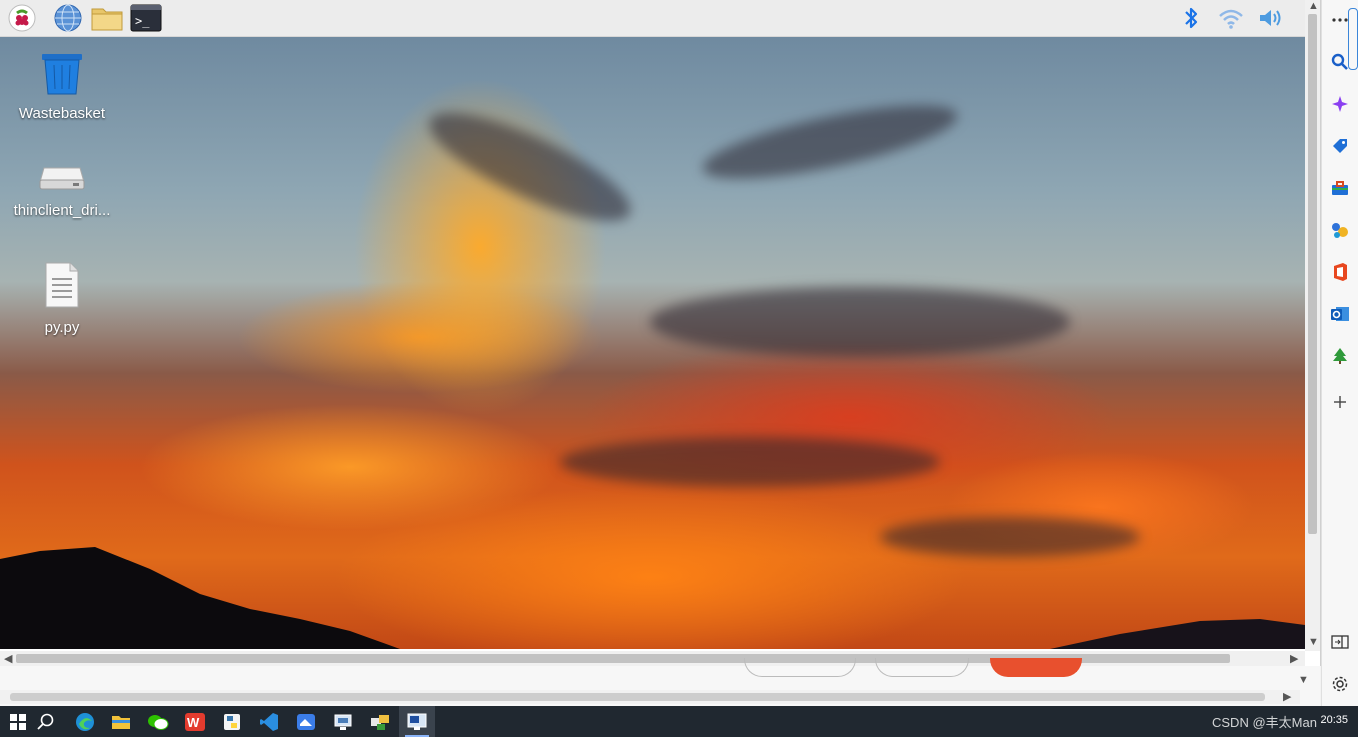 The height and width of the screenshot is (737, 1358). I want to click on wps-icon: W, so click(195, 721).